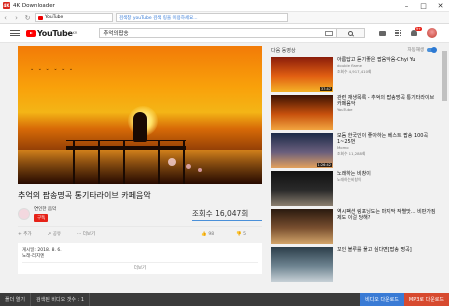 The image size is (449, 306). Describe the element at coordinates (283, 50) in the screenshot. I see `up-next-heading: 다음 동영상` at that location.